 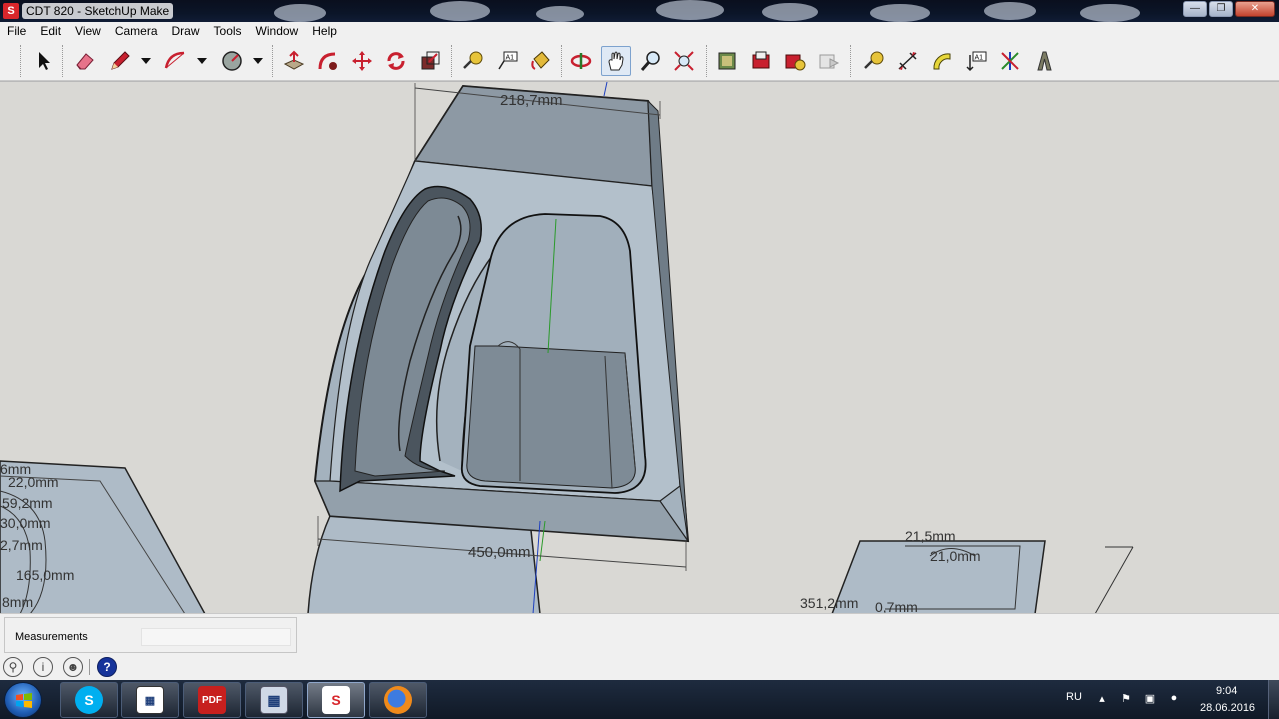 I want to click on taskbar-skype: S, so click(x=89, y=700).